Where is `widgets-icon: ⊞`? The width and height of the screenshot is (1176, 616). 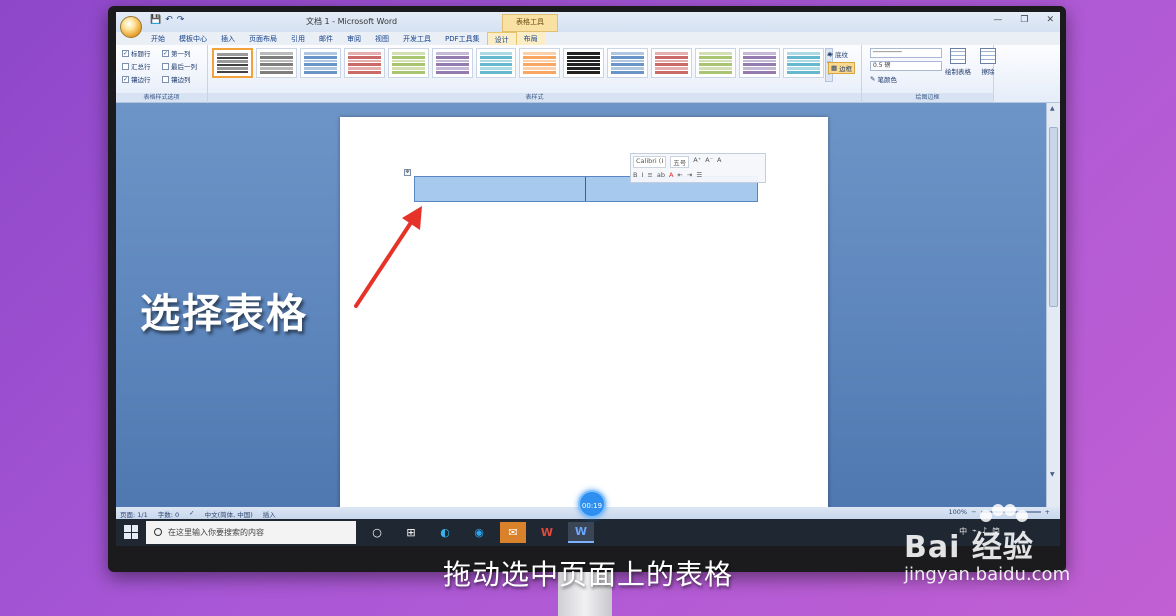 widgets-icon: ⊞ is located at coordinates (411, 532).